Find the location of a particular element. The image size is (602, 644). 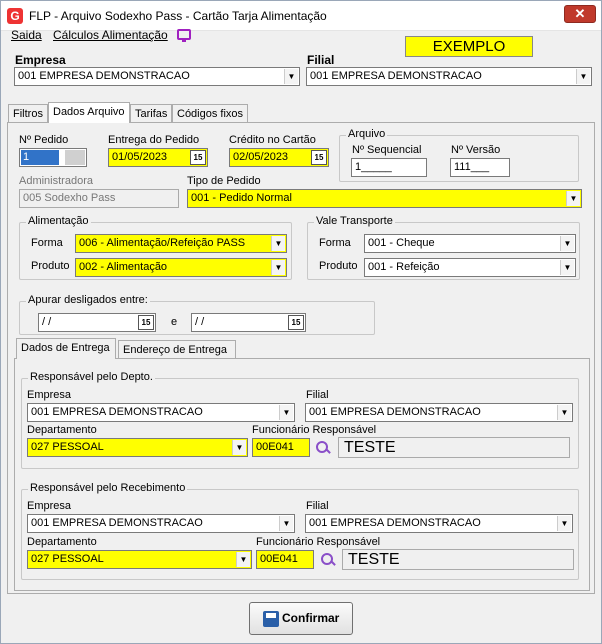

entrega-label: Entrega do Pedido is located at coordinates (154, 140).